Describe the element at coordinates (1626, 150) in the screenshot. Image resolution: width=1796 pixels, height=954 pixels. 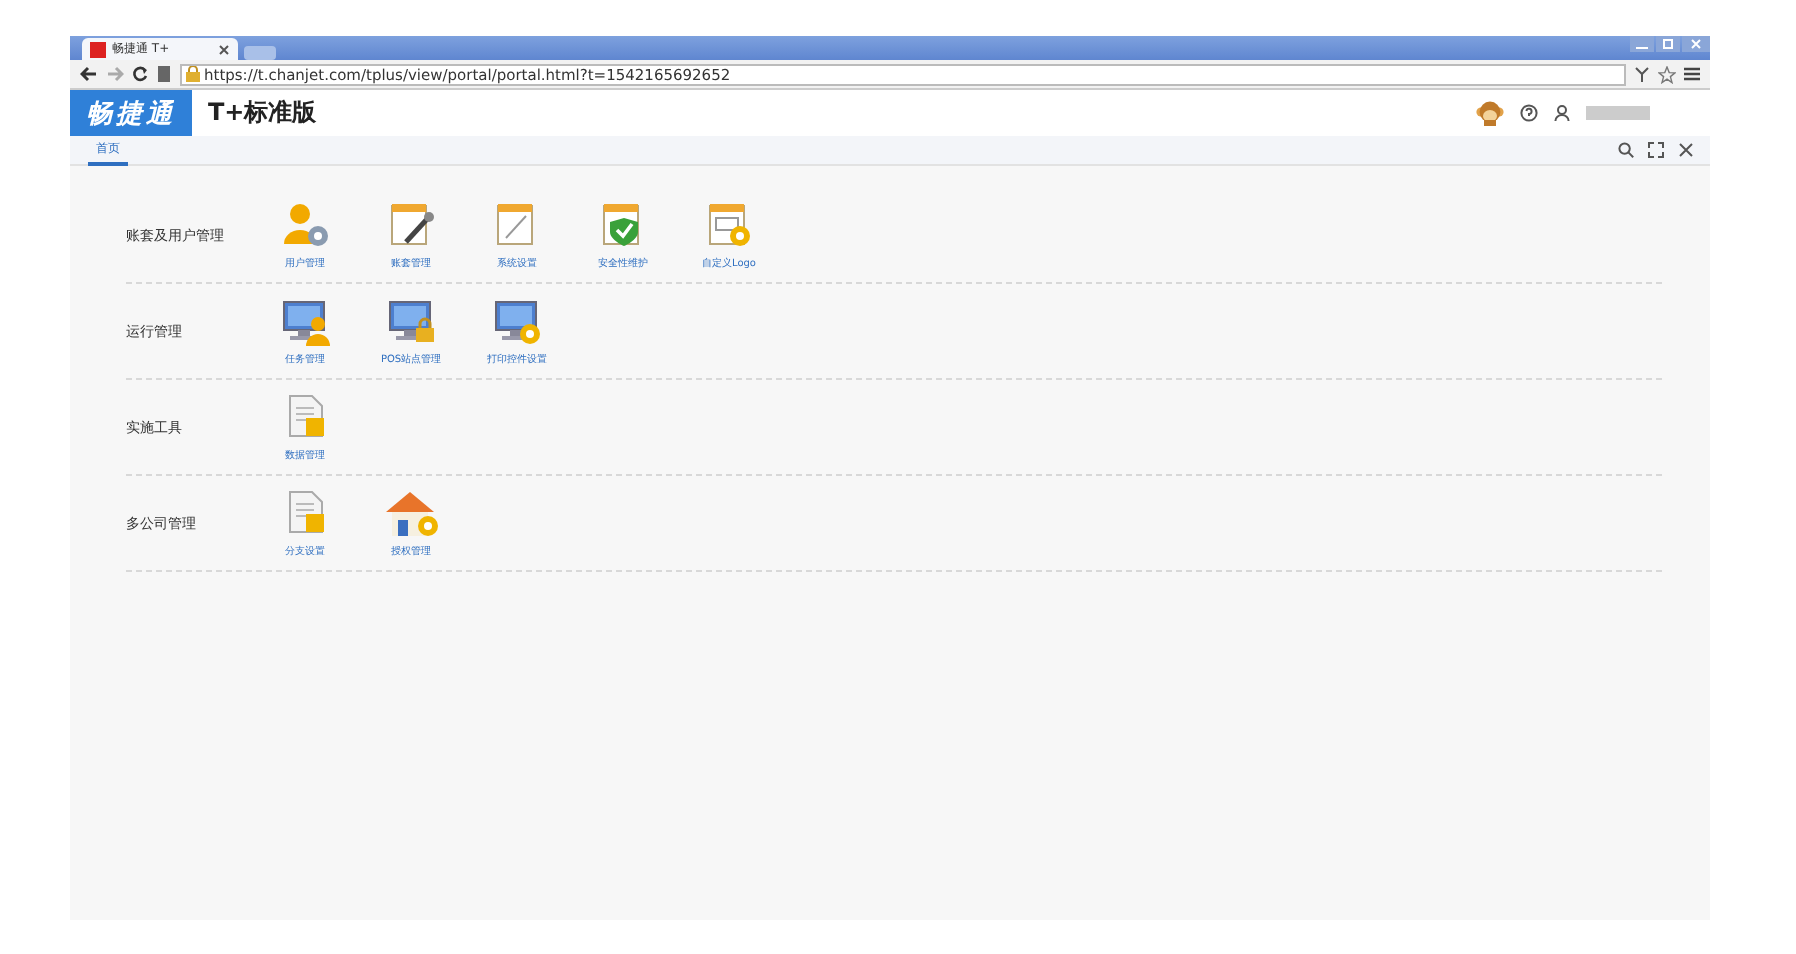
I see `search-icon` at that location.